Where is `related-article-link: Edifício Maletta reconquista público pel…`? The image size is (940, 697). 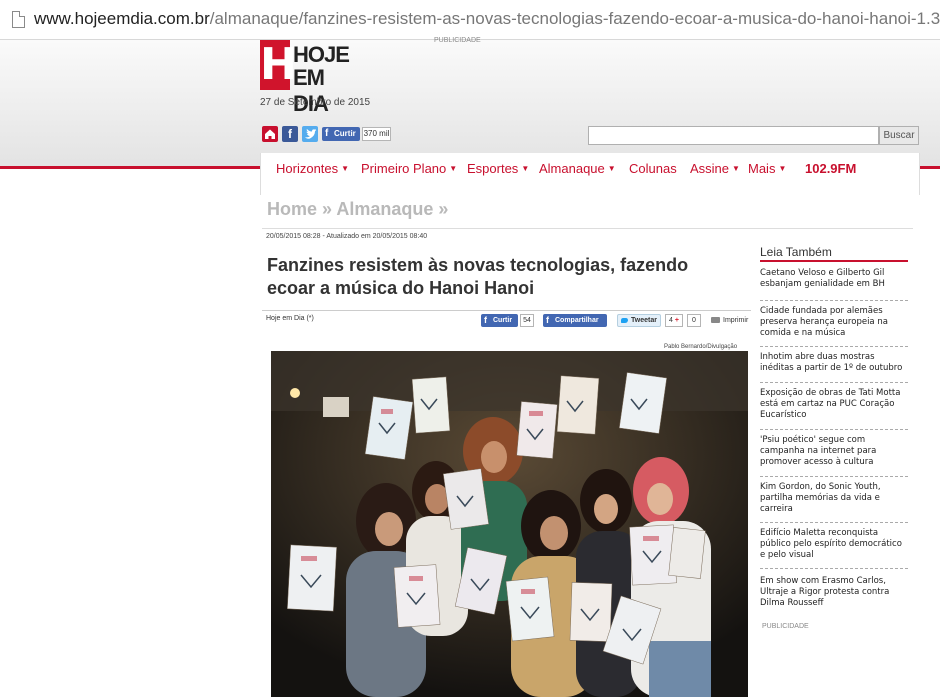
related-article-link: Edifício Maletta reconquista público pel… is located at coordinates (834, 544).